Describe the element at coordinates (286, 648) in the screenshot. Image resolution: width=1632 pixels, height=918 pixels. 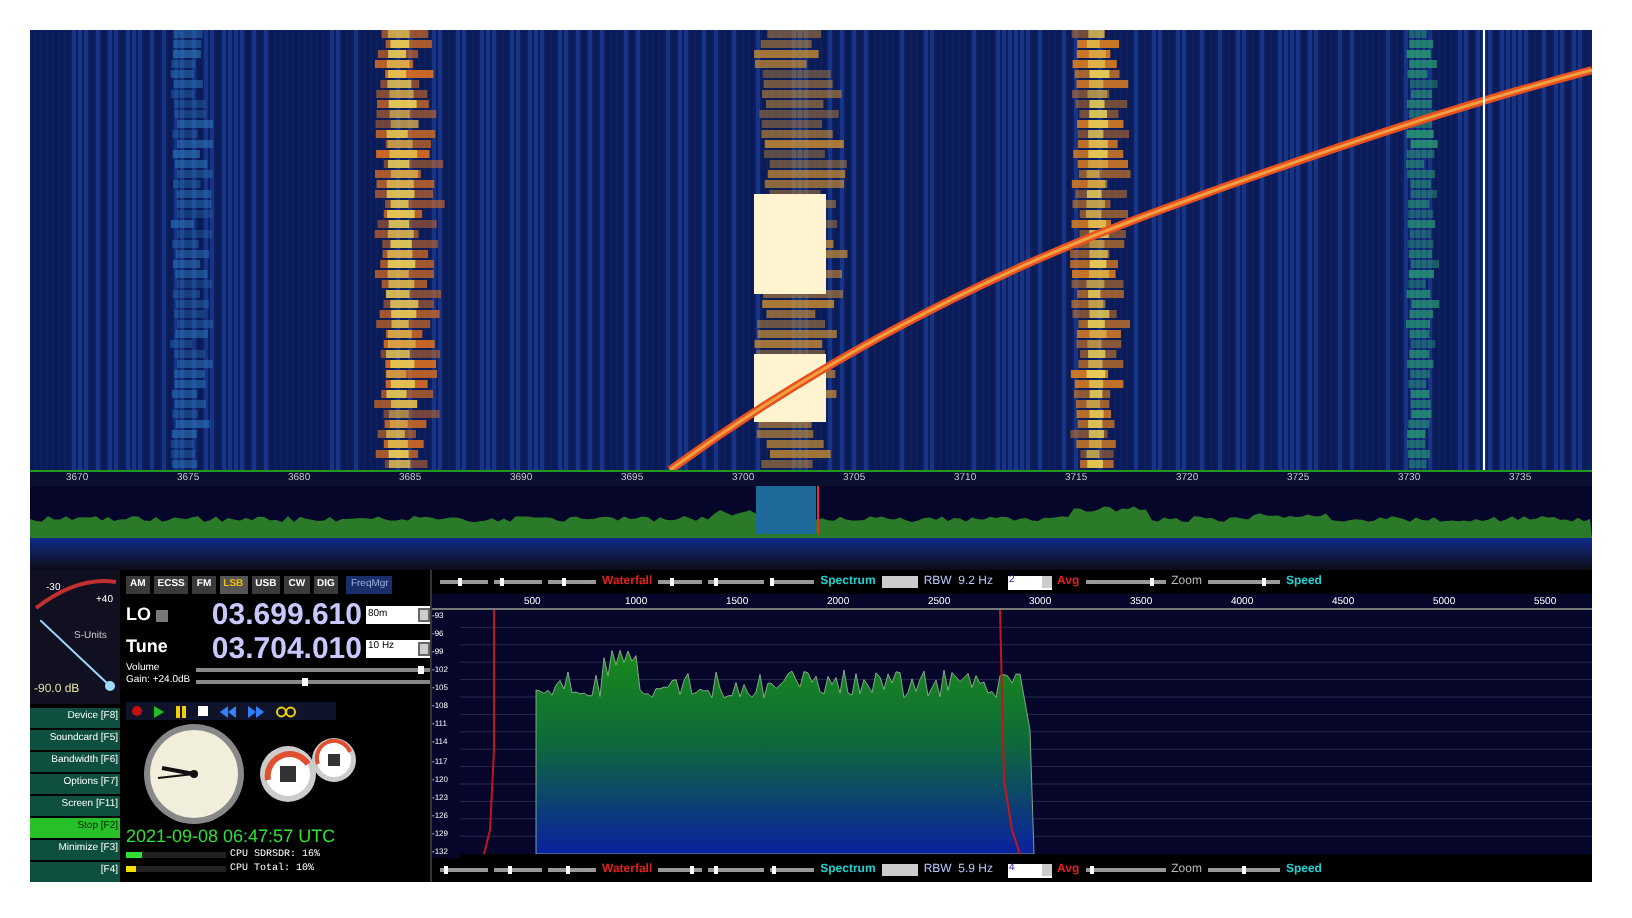
I see `tune-frequency: 03.704.010` at that location.